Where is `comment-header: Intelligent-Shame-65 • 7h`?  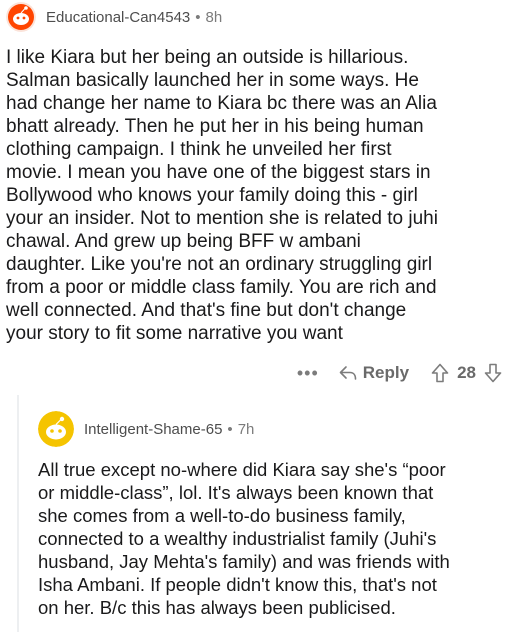
comment-header: Intelligent-Shame-65 • 7h is located at coordinates (273, 429).